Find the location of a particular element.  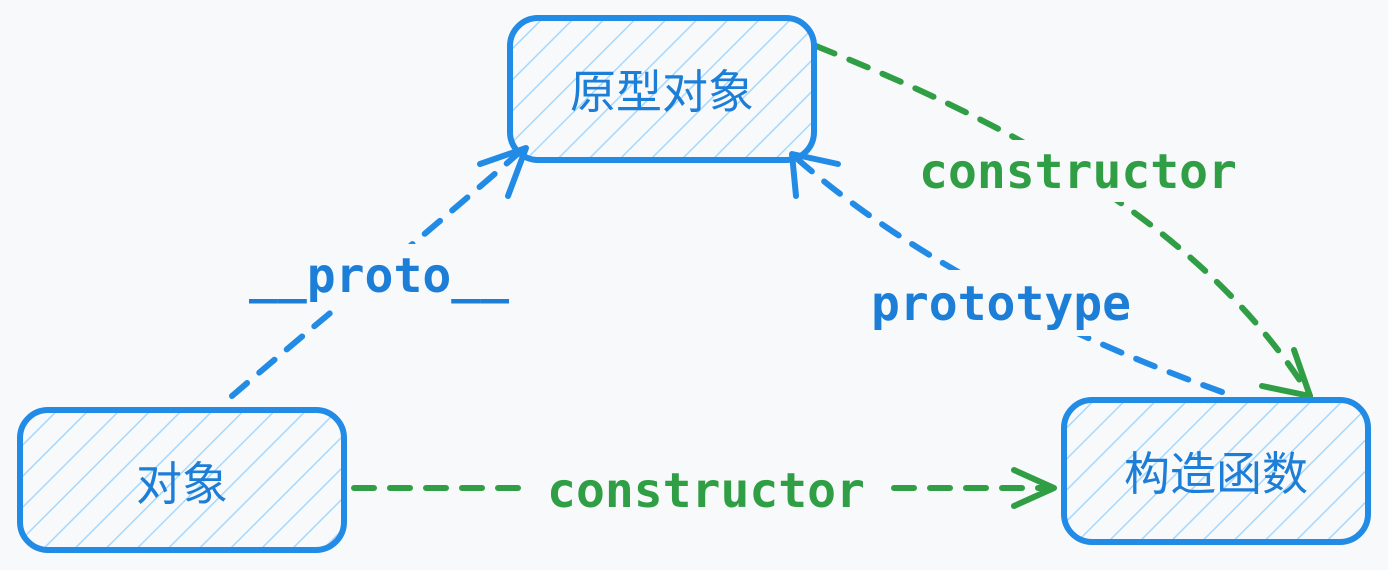

edge-label-constructor-bottom: constructor is located at coordinates (706, 491).